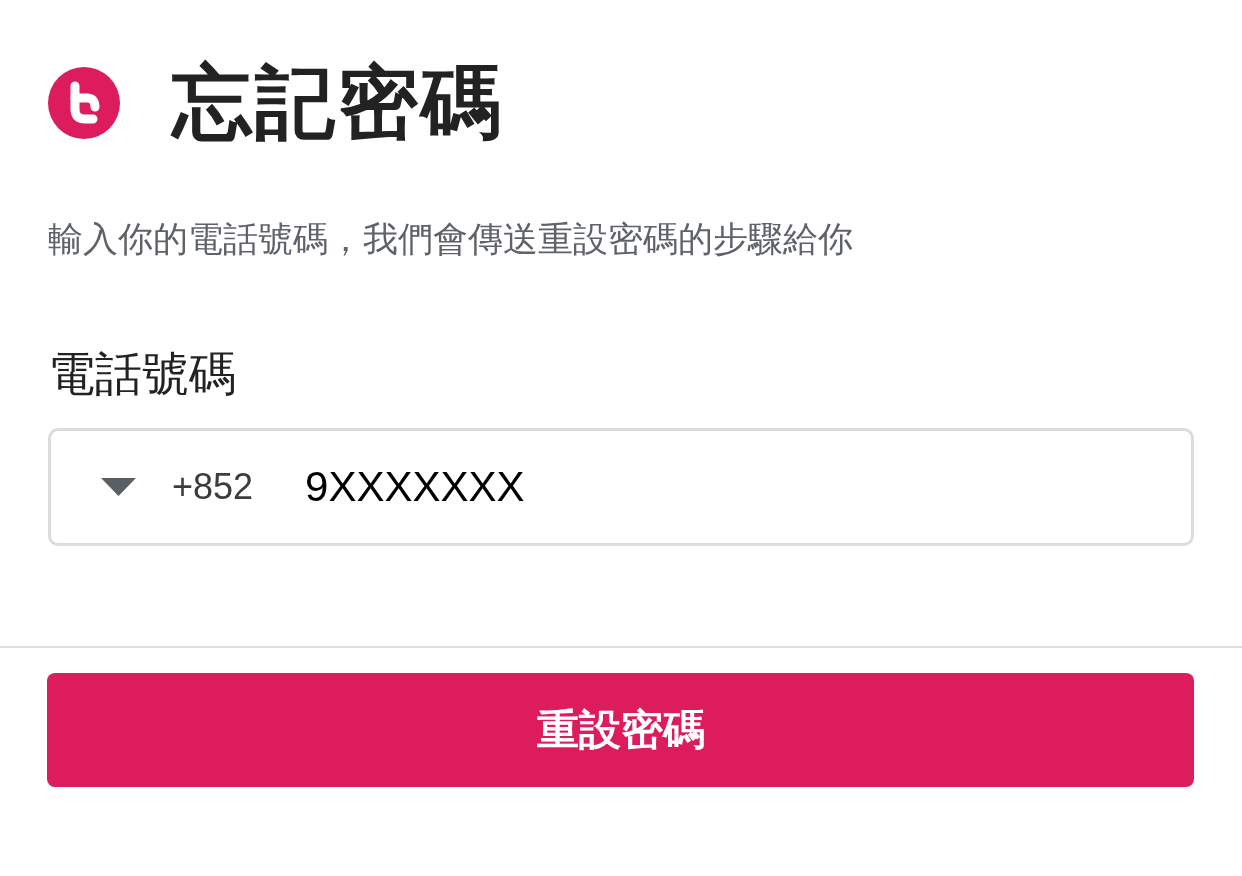  I want to click on logo-icon, so click(84, 103).